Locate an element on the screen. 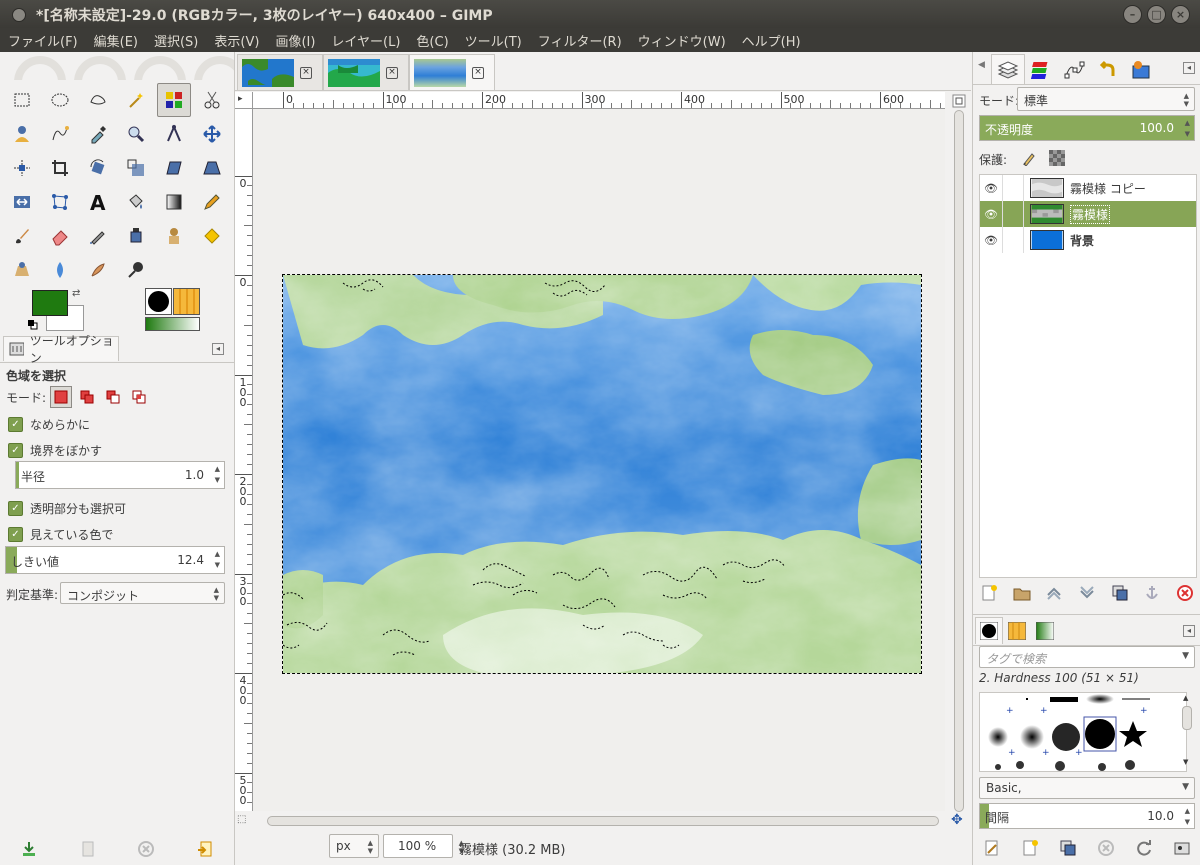  delete-options-icon is located at coordinates (146, 849).